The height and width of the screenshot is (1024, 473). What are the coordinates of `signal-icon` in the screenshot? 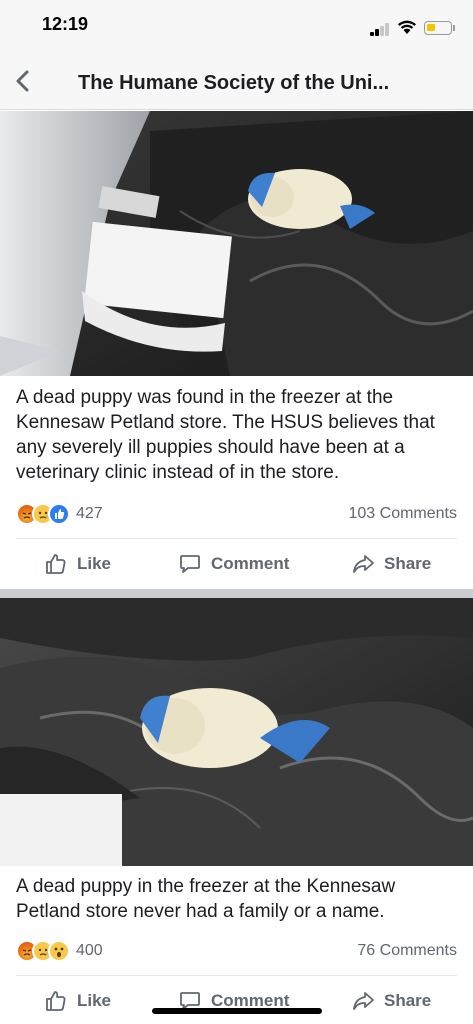 It's located at (382, 29).